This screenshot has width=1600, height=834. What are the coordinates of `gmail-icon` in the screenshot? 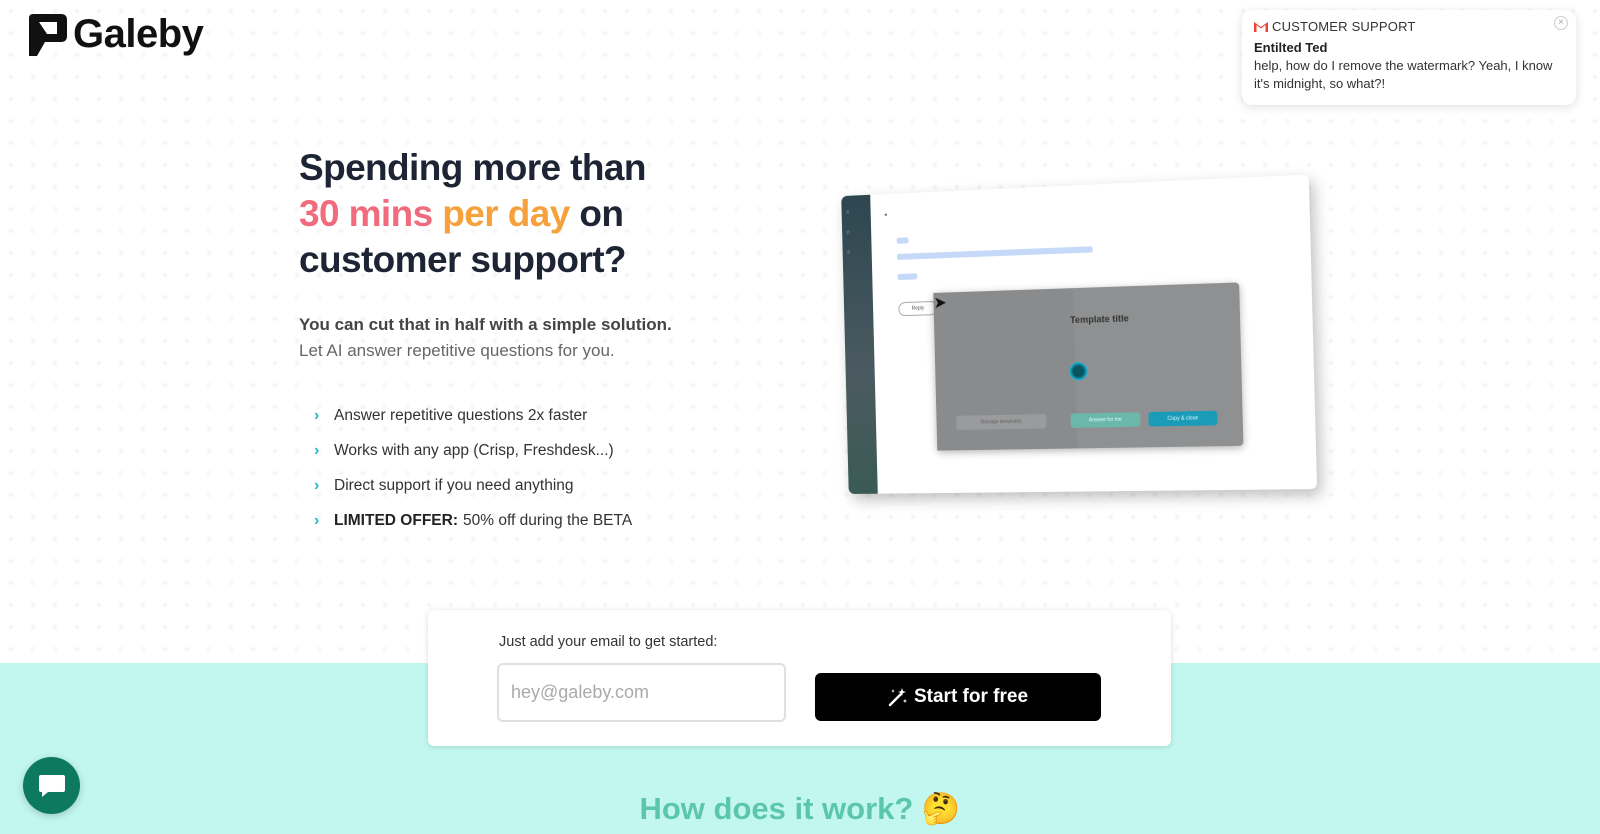 It's located at (1261, 26).